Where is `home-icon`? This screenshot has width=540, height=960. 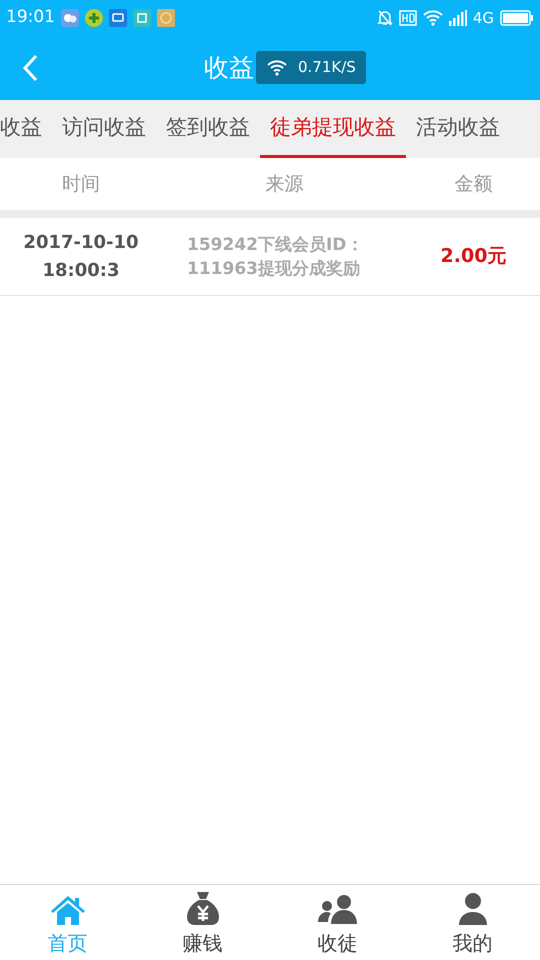
home-icon is located at coordinates (67, 910).